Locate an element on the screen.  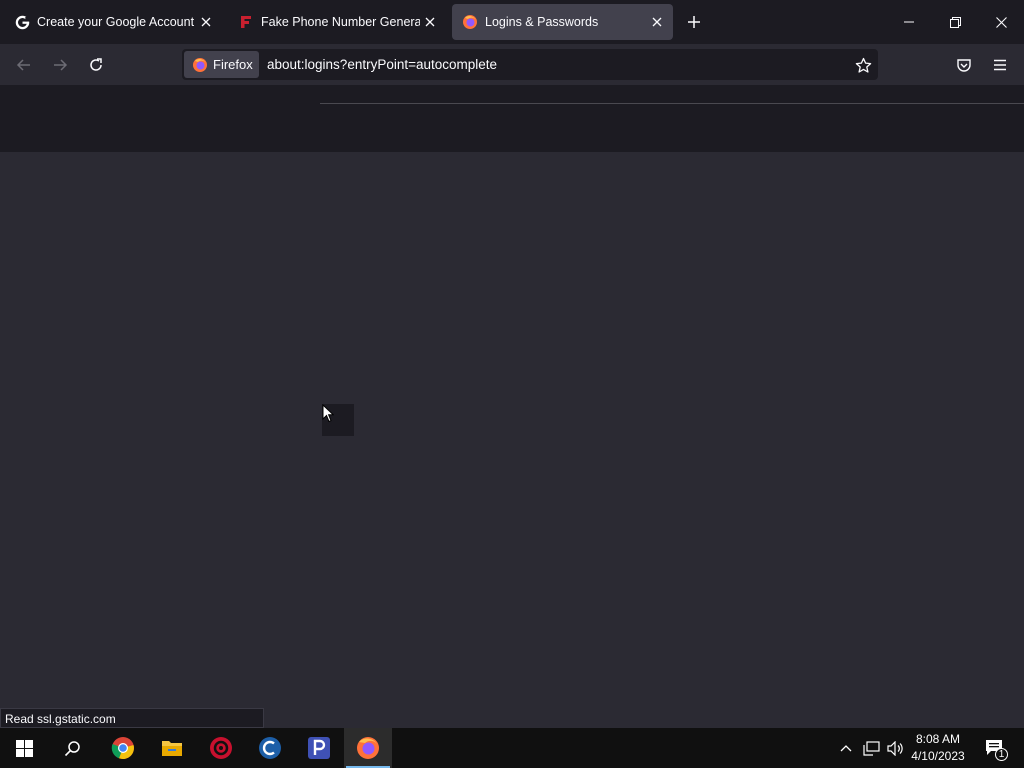
status-panel: Read ssl.gstatic.com is located at coordinates (132, 718).